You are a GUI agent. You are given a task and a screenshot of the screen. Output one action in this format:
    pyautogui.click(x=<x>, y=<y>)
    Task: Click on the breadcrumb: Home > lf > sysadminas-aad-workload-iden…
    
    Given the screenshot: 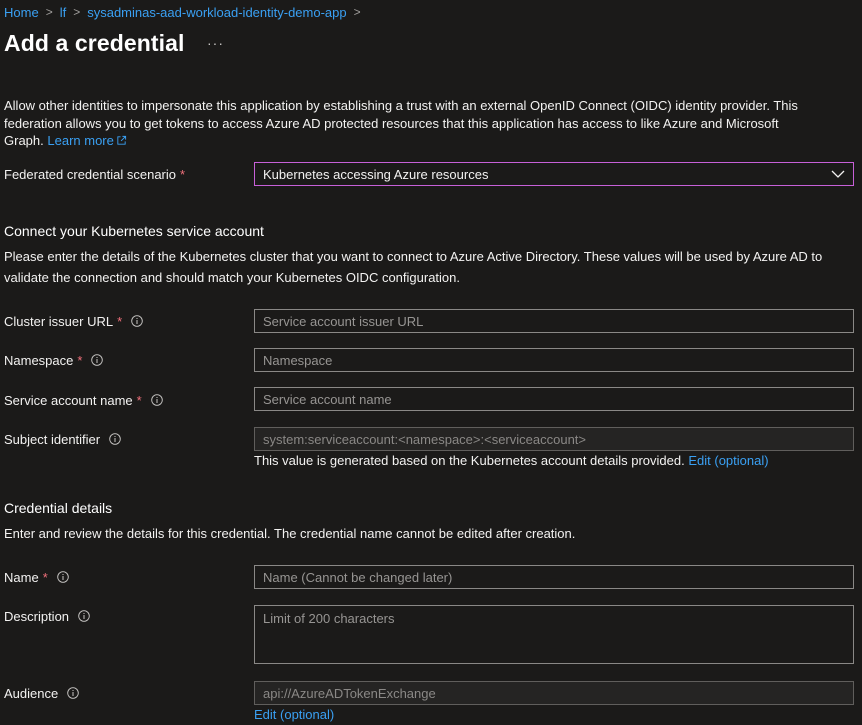 What is the action you would take?
    pyautogui.click(x=186, y=12)
    